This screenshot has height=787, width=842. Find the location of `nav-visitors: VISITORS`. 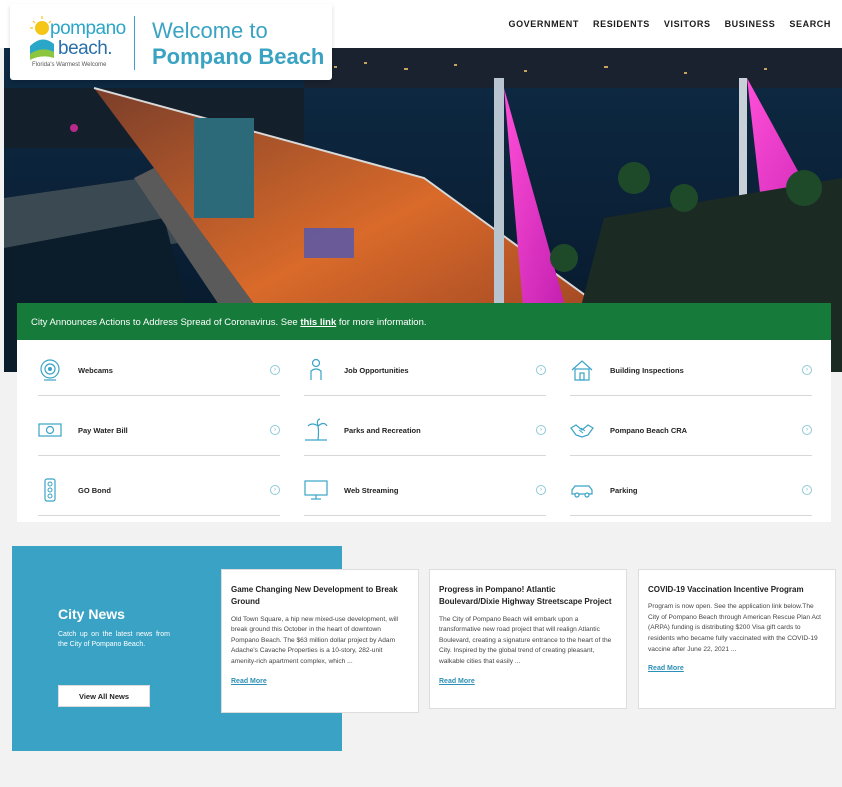

nav-visitors: VISITORS is located at coordinates (687, 24).